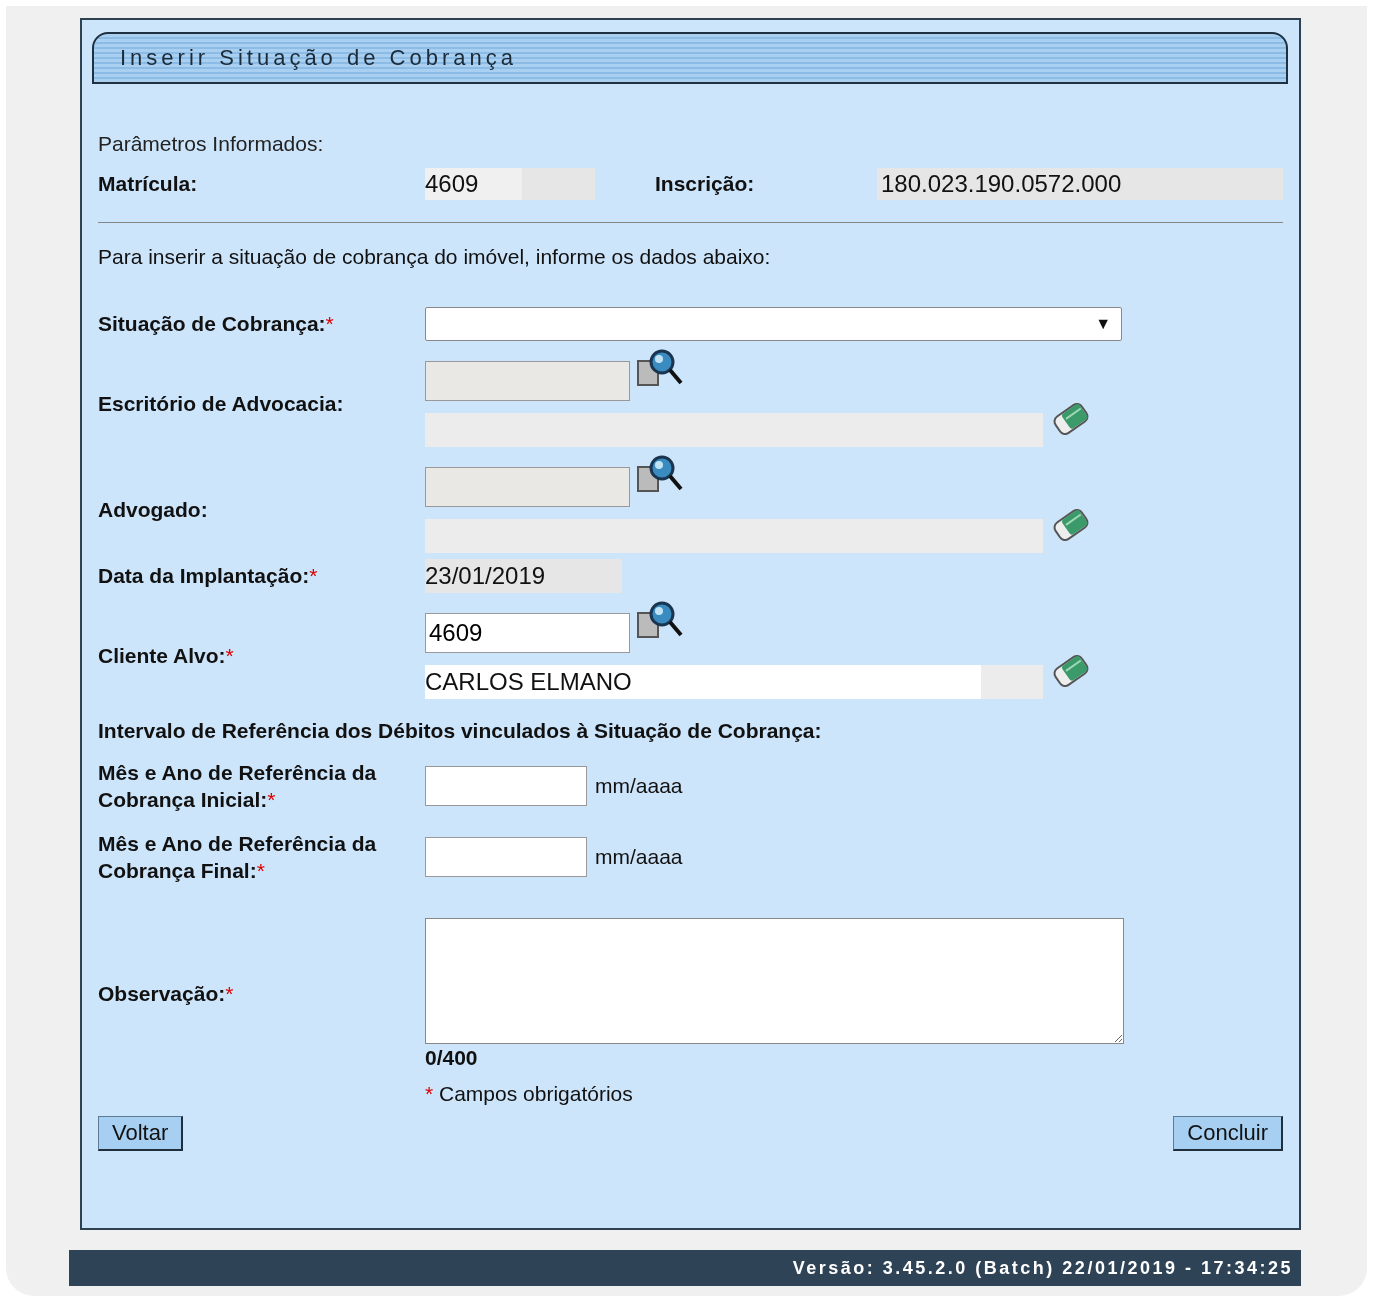  Describe the element at coordinates (208, 575) in the screenshot. I see `field-label: Data da Implantação:*` at that location.